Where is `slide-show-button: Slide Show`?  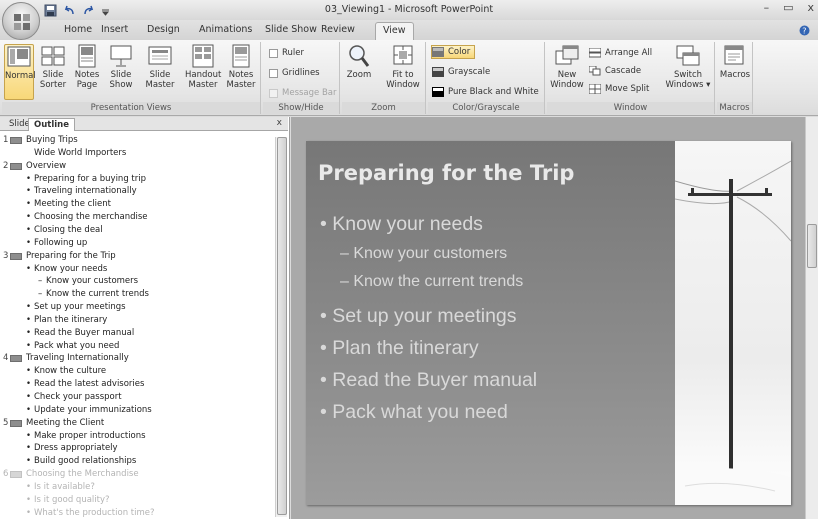
slide-show-button: Slide Show is located at coordinates (121, 67).